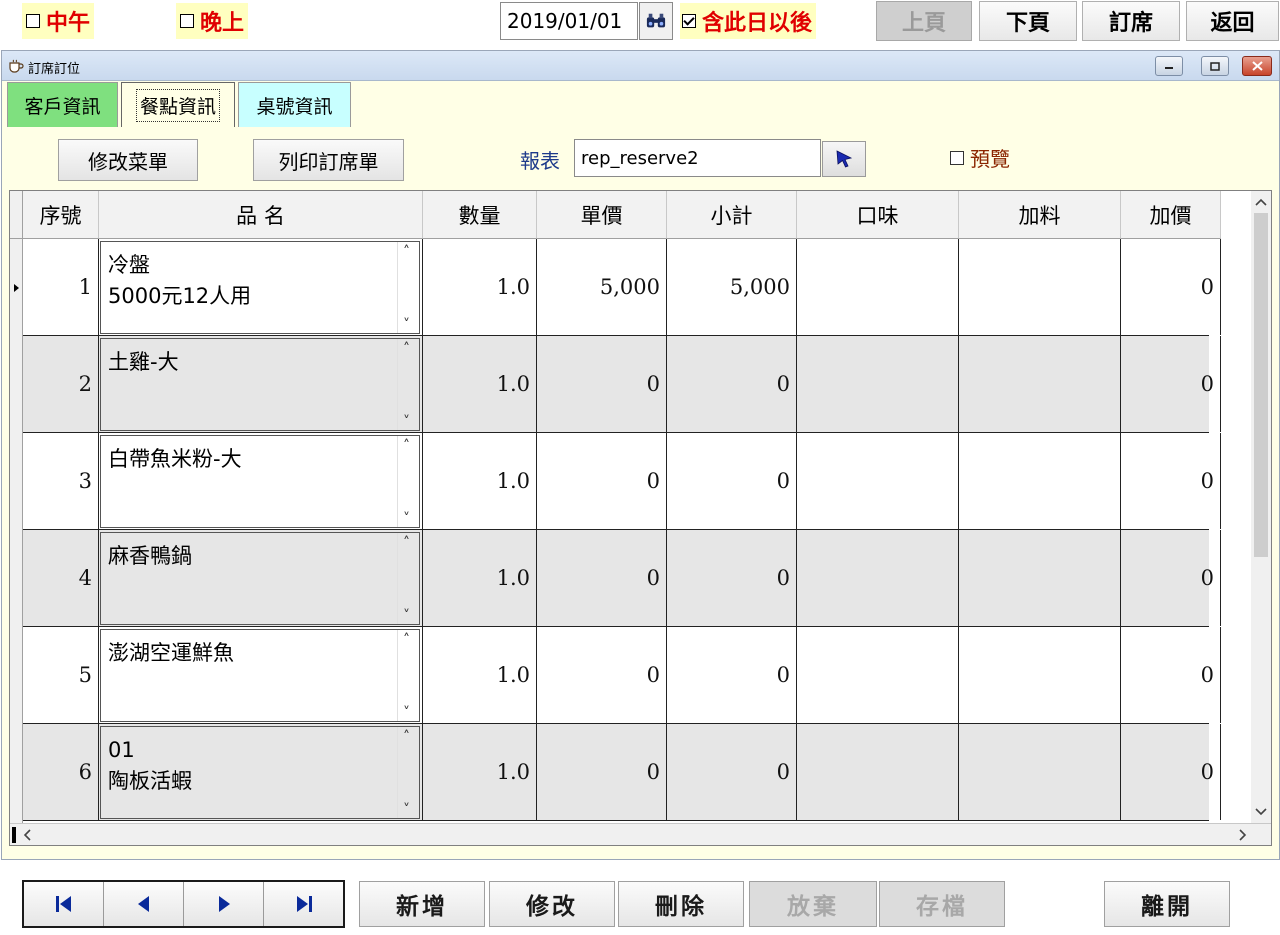 This screenshot has width=1280, height=935. Describe the element at coordinates (178, 104) in the screenshot. I see `tab-meal-info: 餐點資訊` at that location.